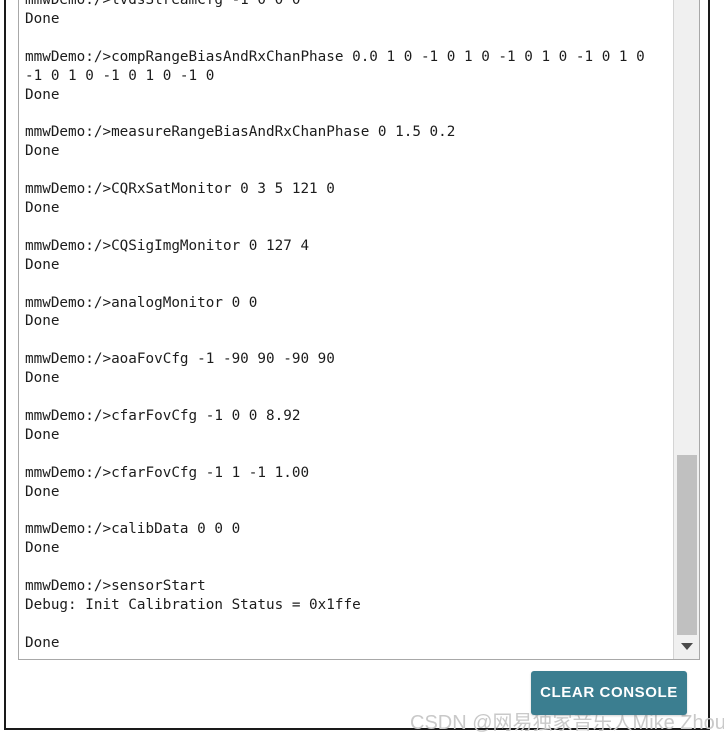 This screenshot has height=740, width=724. What do you see at coordinates (609, 693) in the screenshot?
I see `clear-console-button: CLEAR CONSOLE` at bounding box center [609, 693].